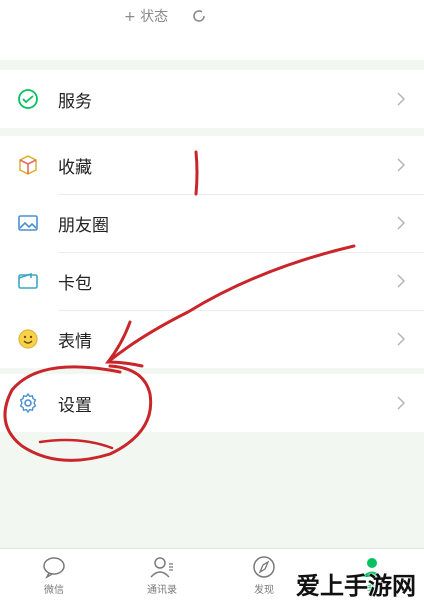 The width and height of the screenshot is (424, 601). Describe the element at coordinates (28, 223) in the screenshot. I see `moments-image-icon` at that location.